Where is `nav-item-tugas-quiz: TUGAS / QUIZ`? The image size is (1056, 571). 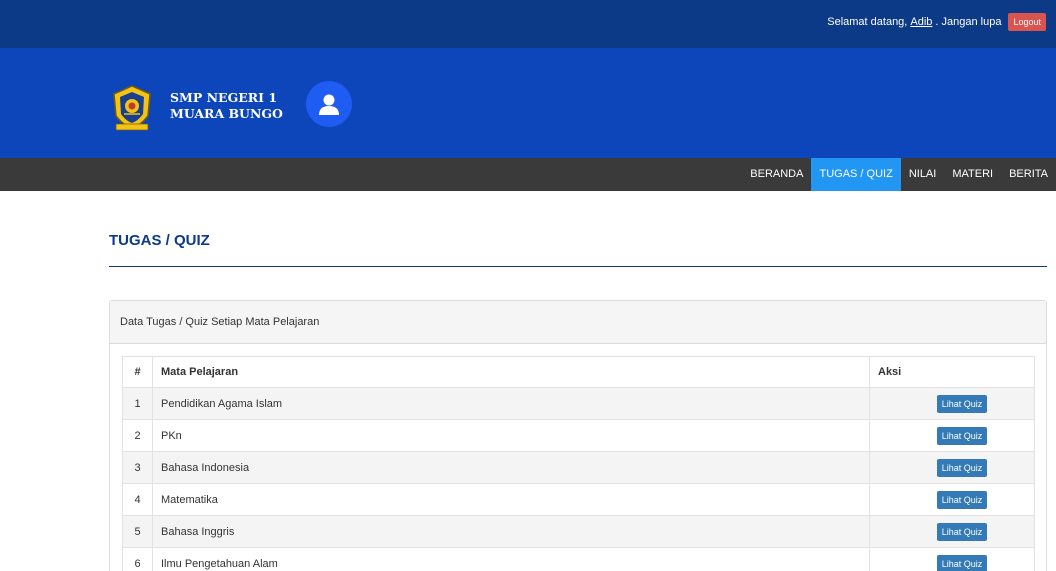 nav-item-tugas-quiz: TUGAS / QUIZ is located at coordinates (856, 174).